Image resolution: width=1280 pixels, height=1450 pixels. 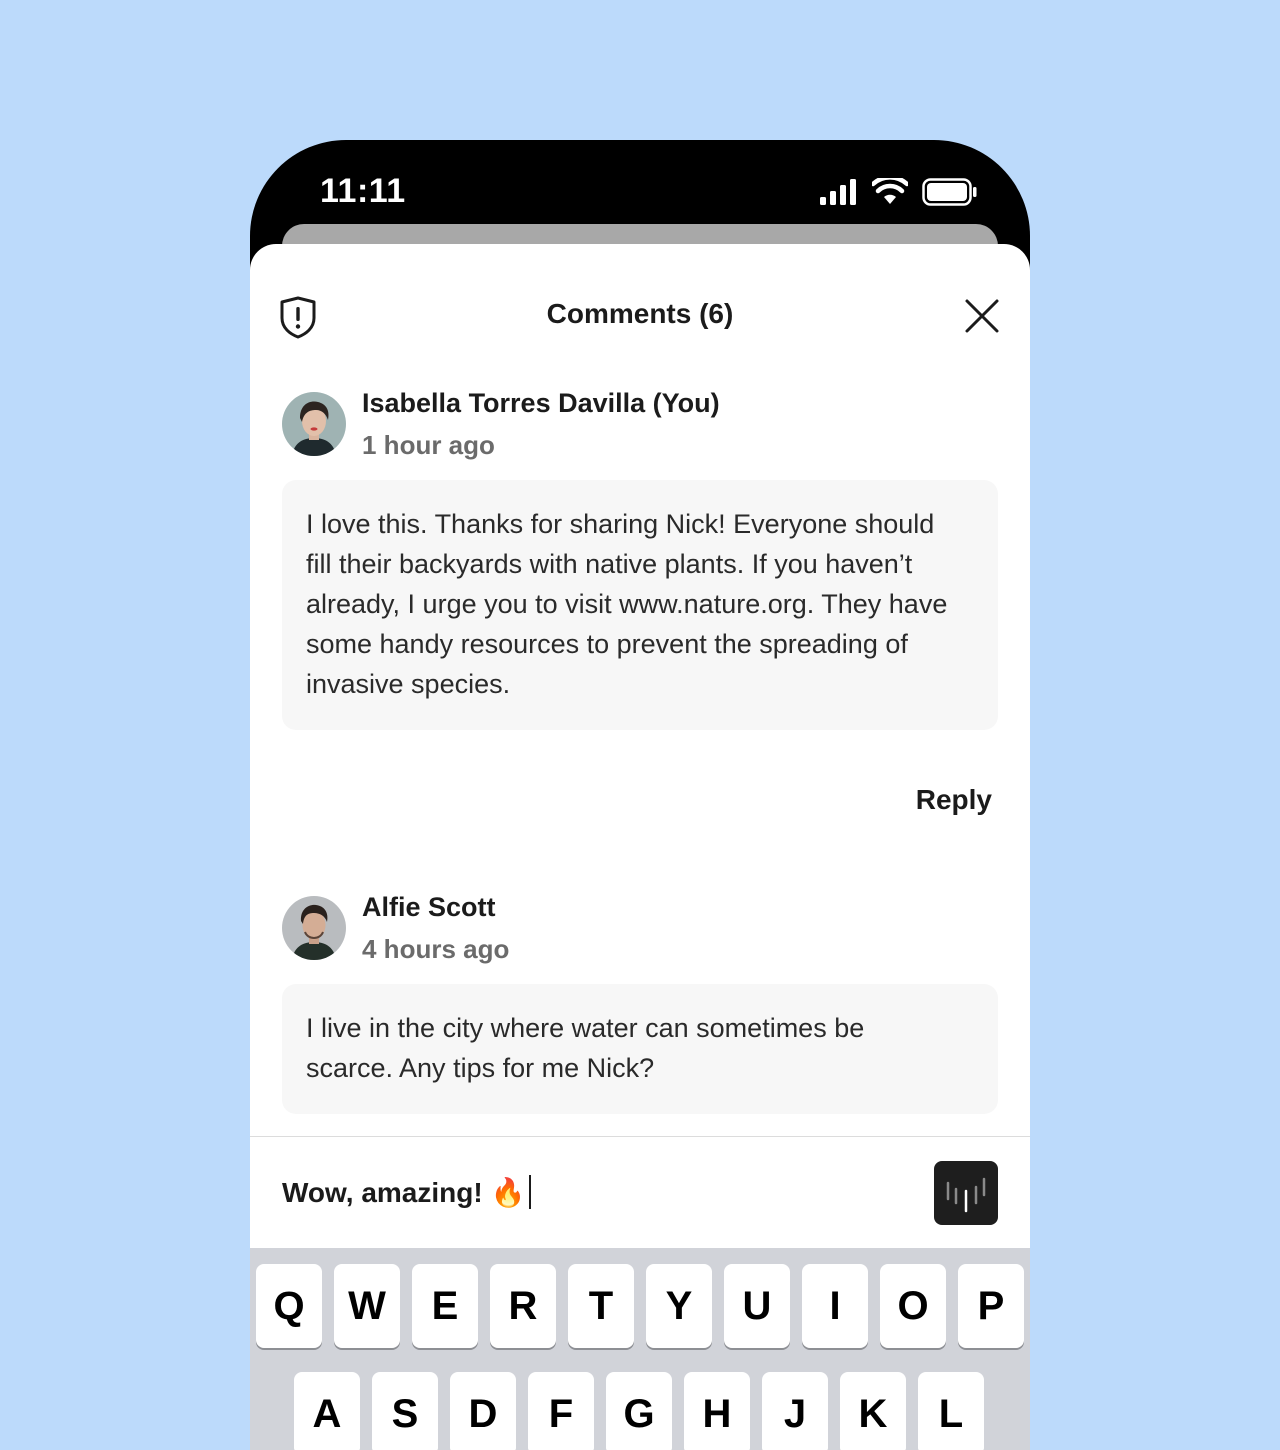 I want to click on reply-button: Reply, so click(x=954, y=800).